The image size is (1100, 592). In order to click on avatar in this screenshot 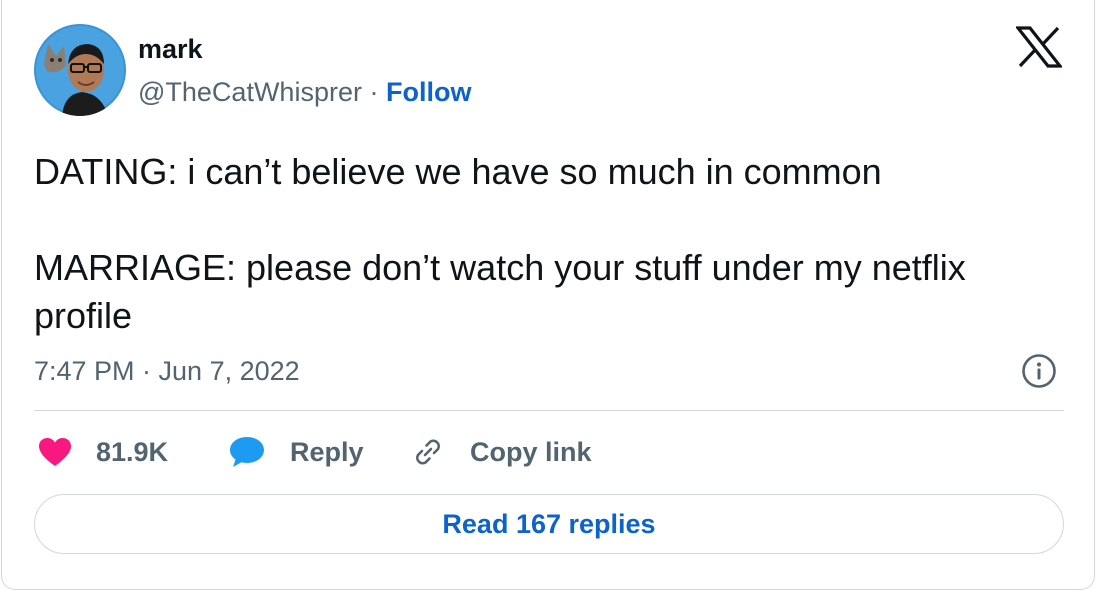, I will do `click(80, 70)`.